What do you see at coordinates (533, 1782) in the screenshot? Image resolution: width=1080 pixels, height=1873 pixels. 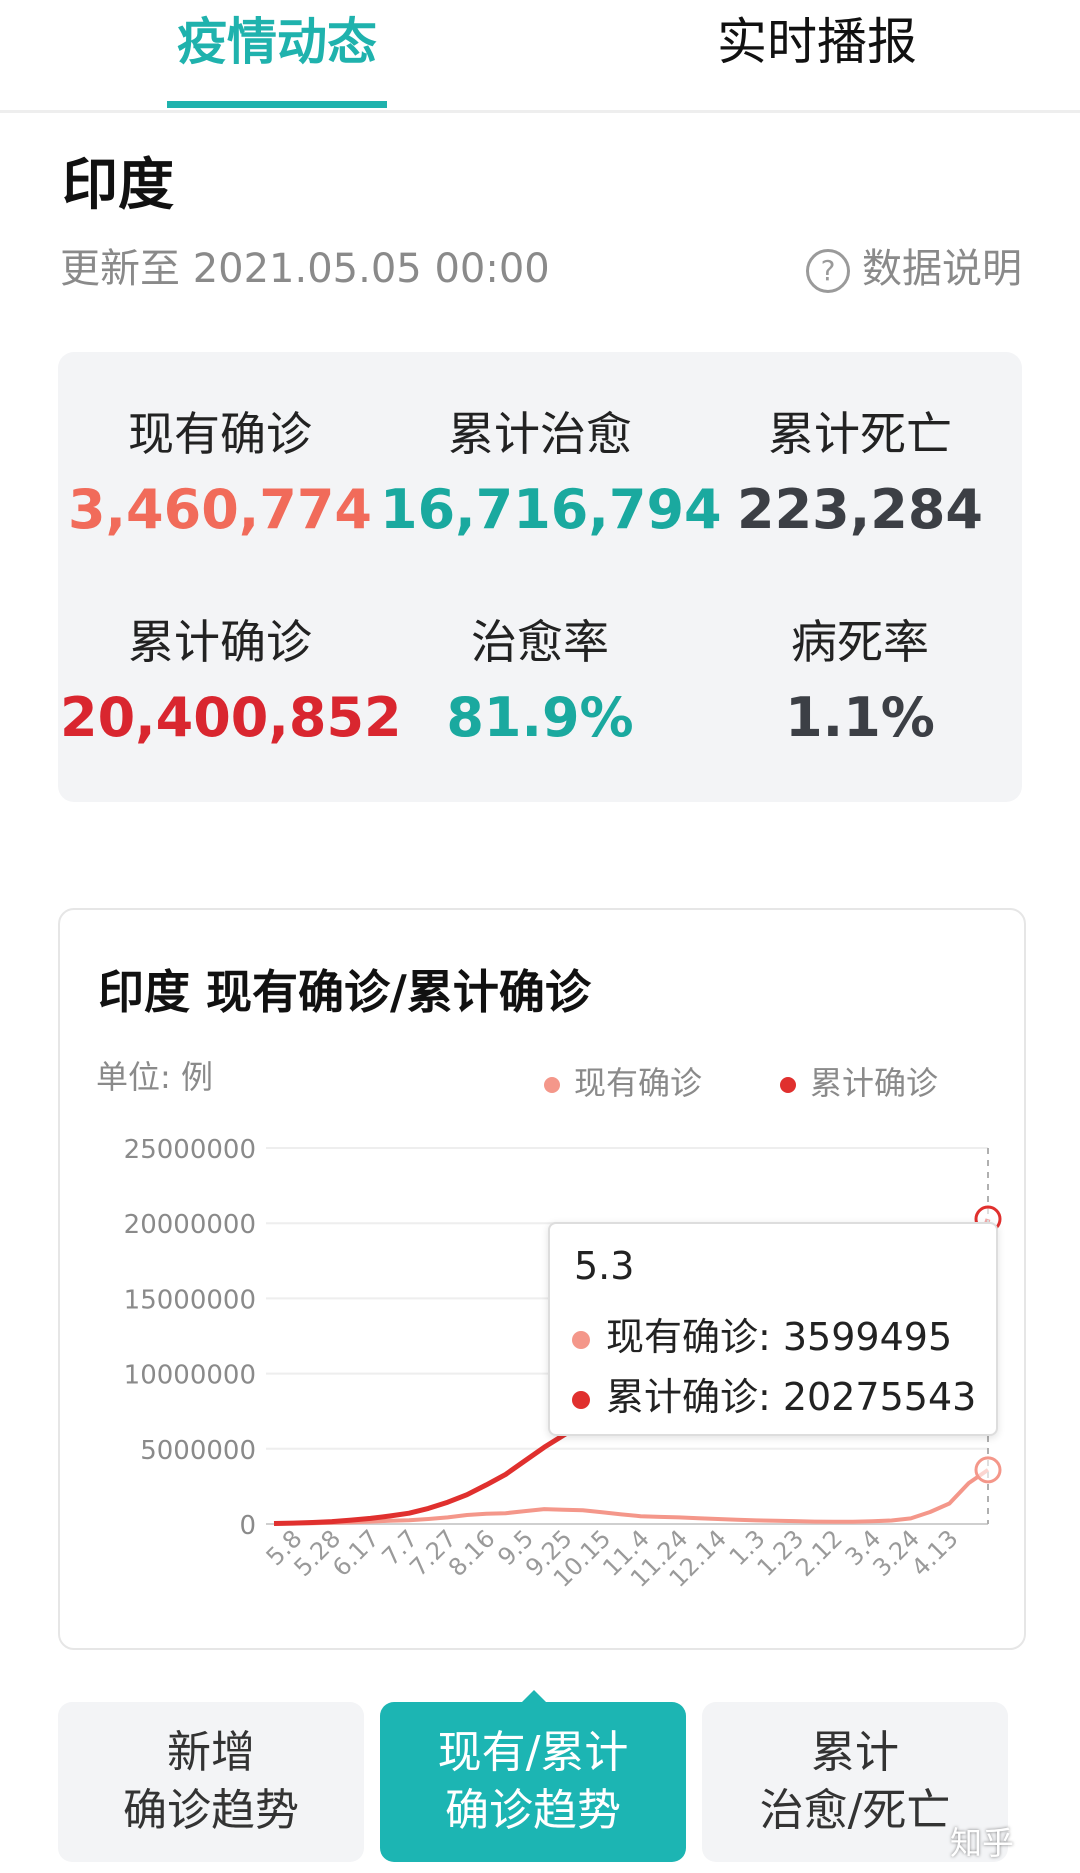 I see `current-total-trend-button: 现有/累计 确诊趋势` at bounding box center [533, 1782].